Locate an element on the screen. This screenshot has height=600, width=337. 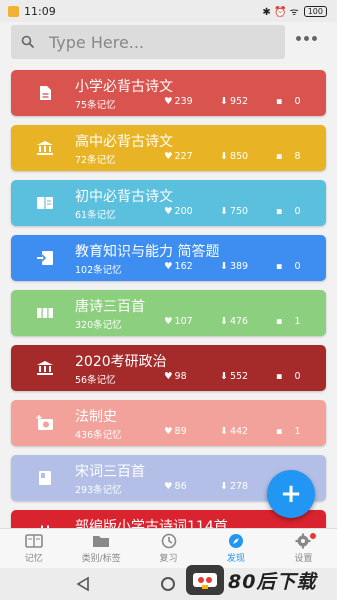
search-box is located at coordinates (148, 42).